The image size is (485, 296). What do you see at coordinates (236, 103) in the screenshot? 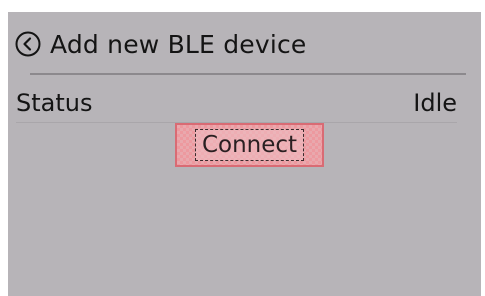
I see `status-row: Status Idle` at bounding box center [236, 103].